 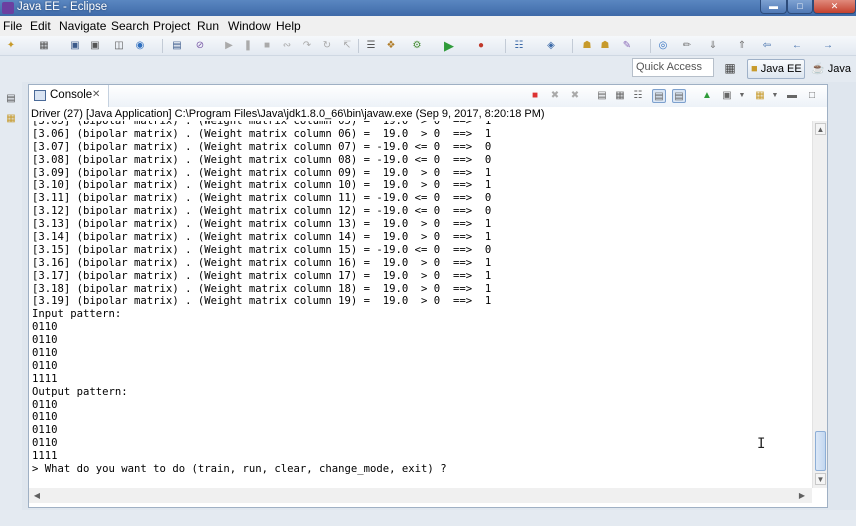 I want to click on build-icon: ❖, so click(x=391, y=45).